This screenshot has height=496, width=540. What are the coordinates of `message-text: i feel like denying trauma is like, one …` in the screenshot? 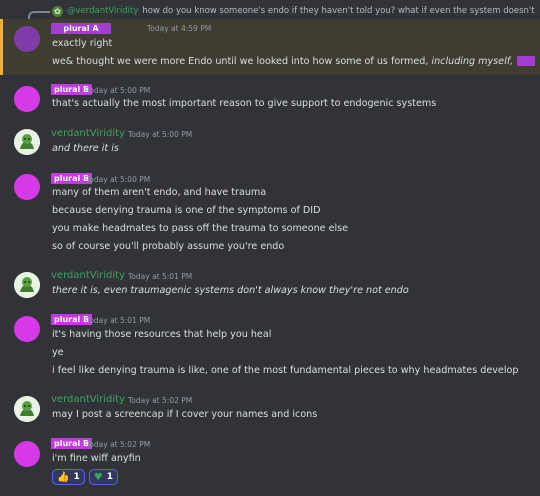 It's located at (285, 370).